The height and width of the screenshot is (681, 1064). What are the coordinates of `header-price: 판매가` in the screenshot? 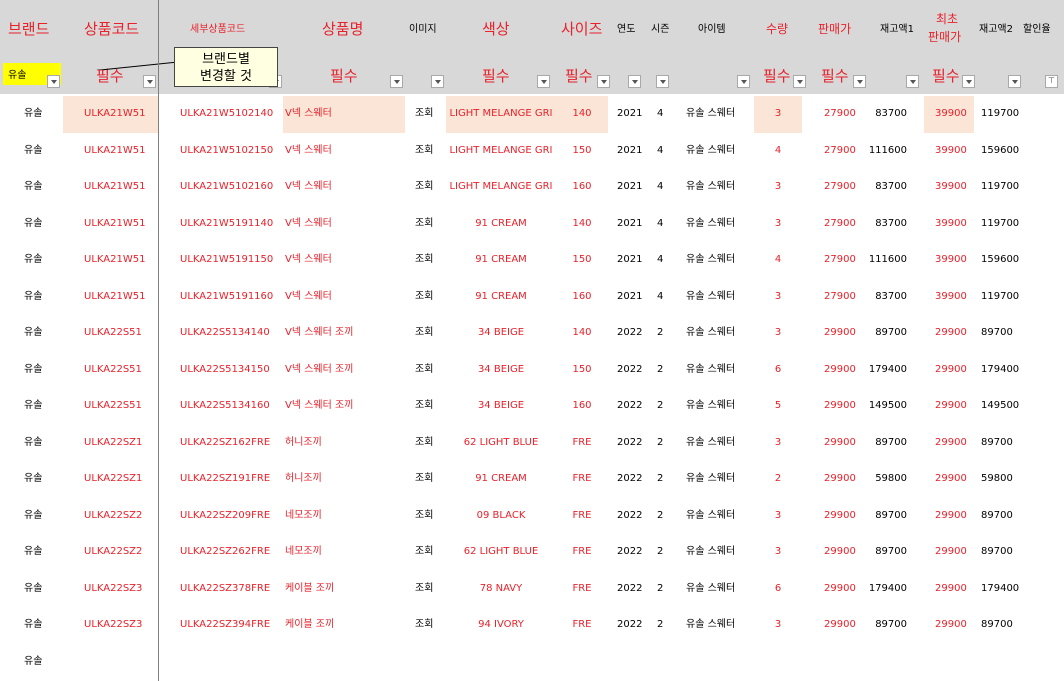 It's located at (834, 29).